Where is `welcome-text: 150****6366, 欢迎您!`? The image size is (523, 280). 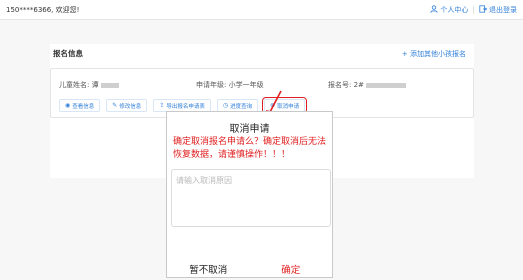
welcome-text: 150****6366, 欢迎您! is located at coordinates (43, 10).